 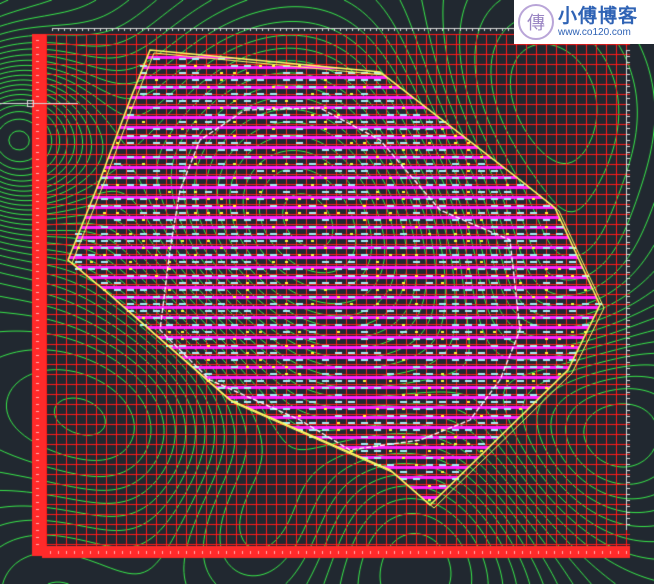 I want to click on blog-logo-icon: 傳, so click(x=536, y=22).